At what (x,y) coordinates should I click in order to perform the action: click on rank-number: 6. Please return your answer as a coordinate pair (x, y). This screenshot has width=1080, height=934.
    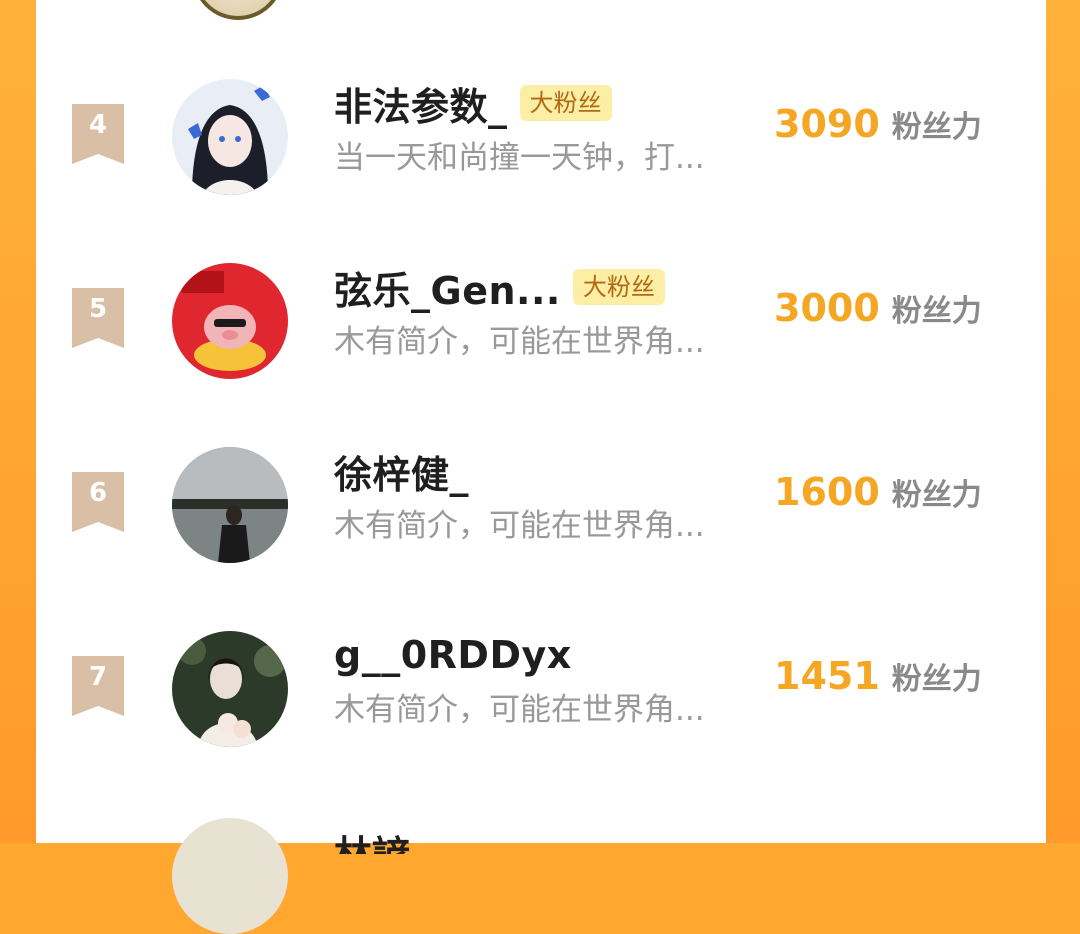
    Looking at the image, I should click on (98, 493).